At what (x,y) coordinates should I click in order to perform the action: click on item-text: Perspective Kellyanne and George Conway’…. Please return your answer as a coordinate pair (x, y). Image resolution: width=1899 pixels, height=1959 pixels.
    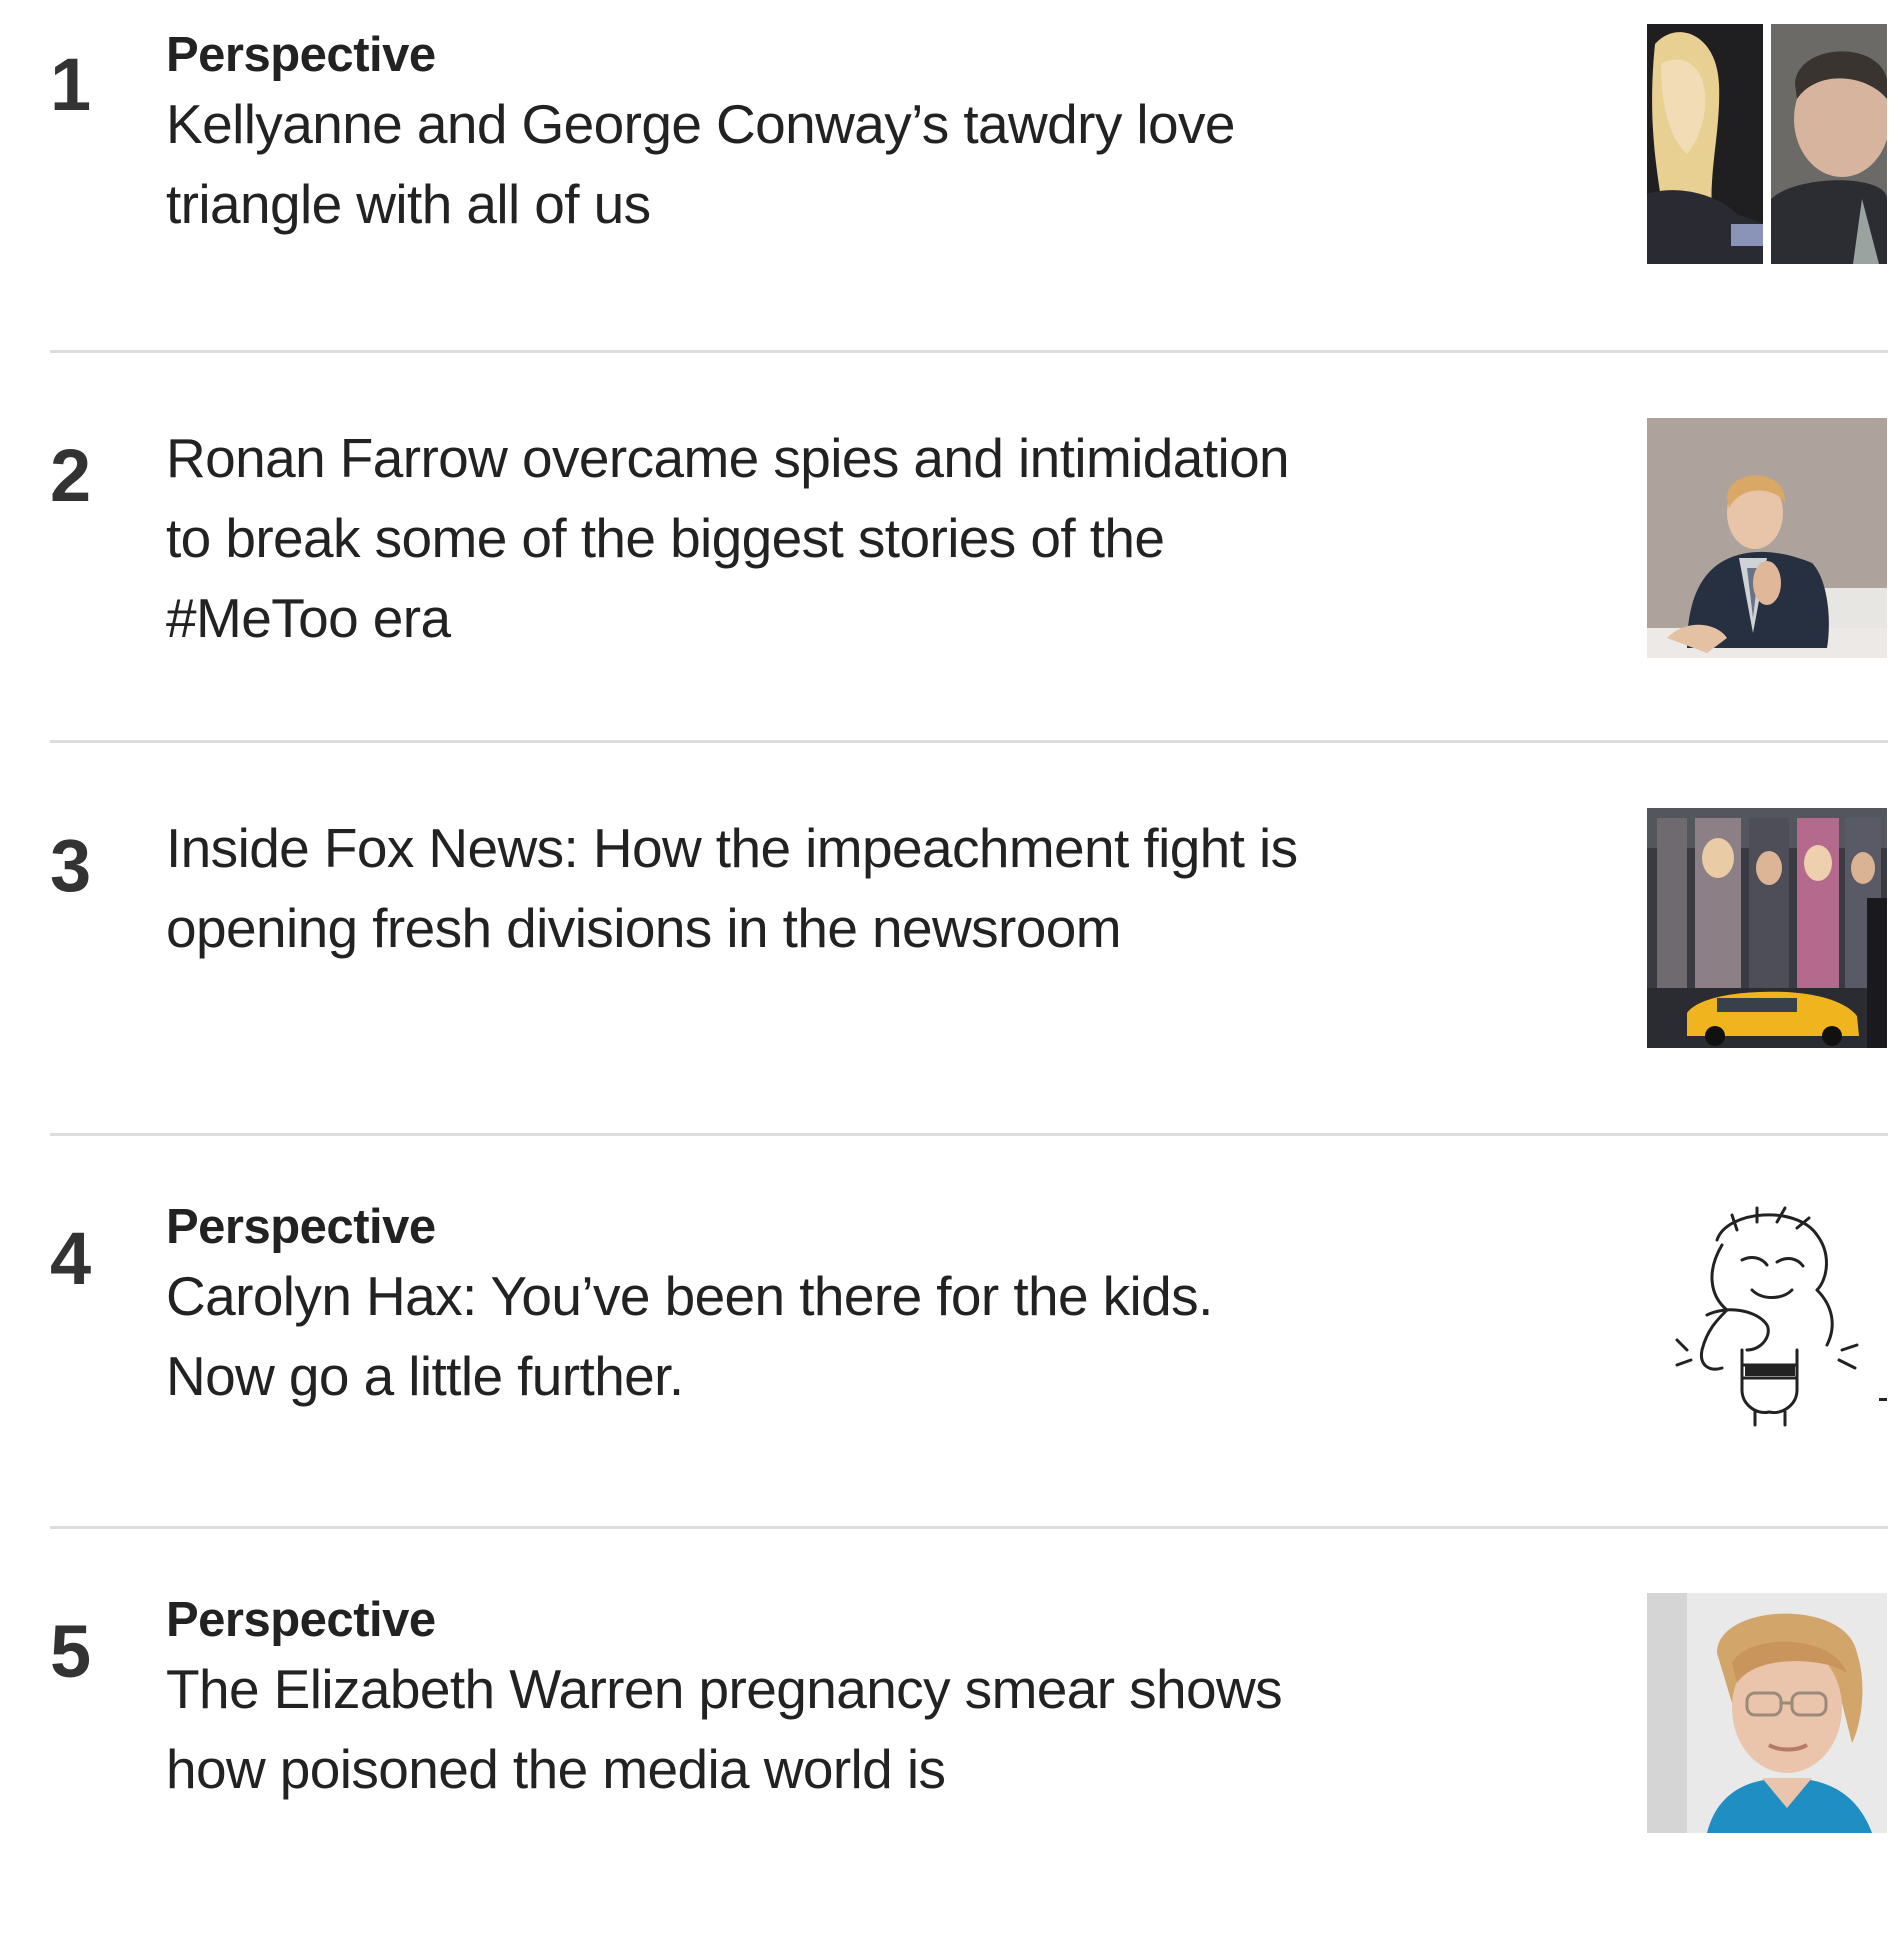
    Looking at the image, I should click on (741, 135).